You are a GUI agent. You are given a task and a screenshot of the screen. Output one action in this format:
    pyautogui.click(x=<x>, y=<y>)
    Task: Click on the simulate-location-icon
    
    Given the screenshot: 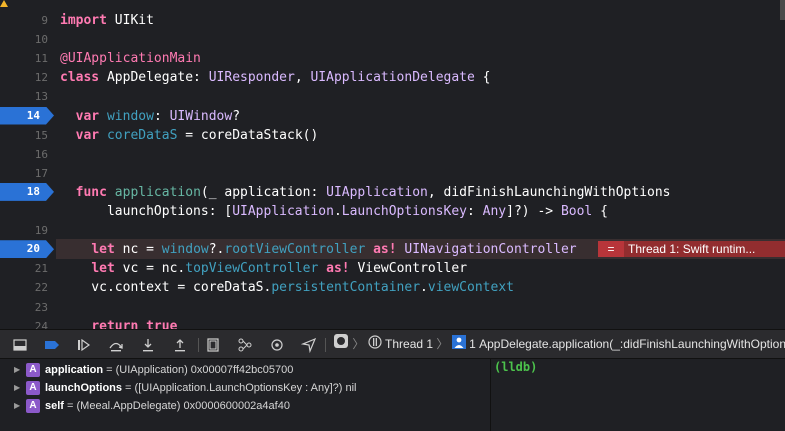 What is the action you would take?
    pyautogui.click(x=308, y=345)
    